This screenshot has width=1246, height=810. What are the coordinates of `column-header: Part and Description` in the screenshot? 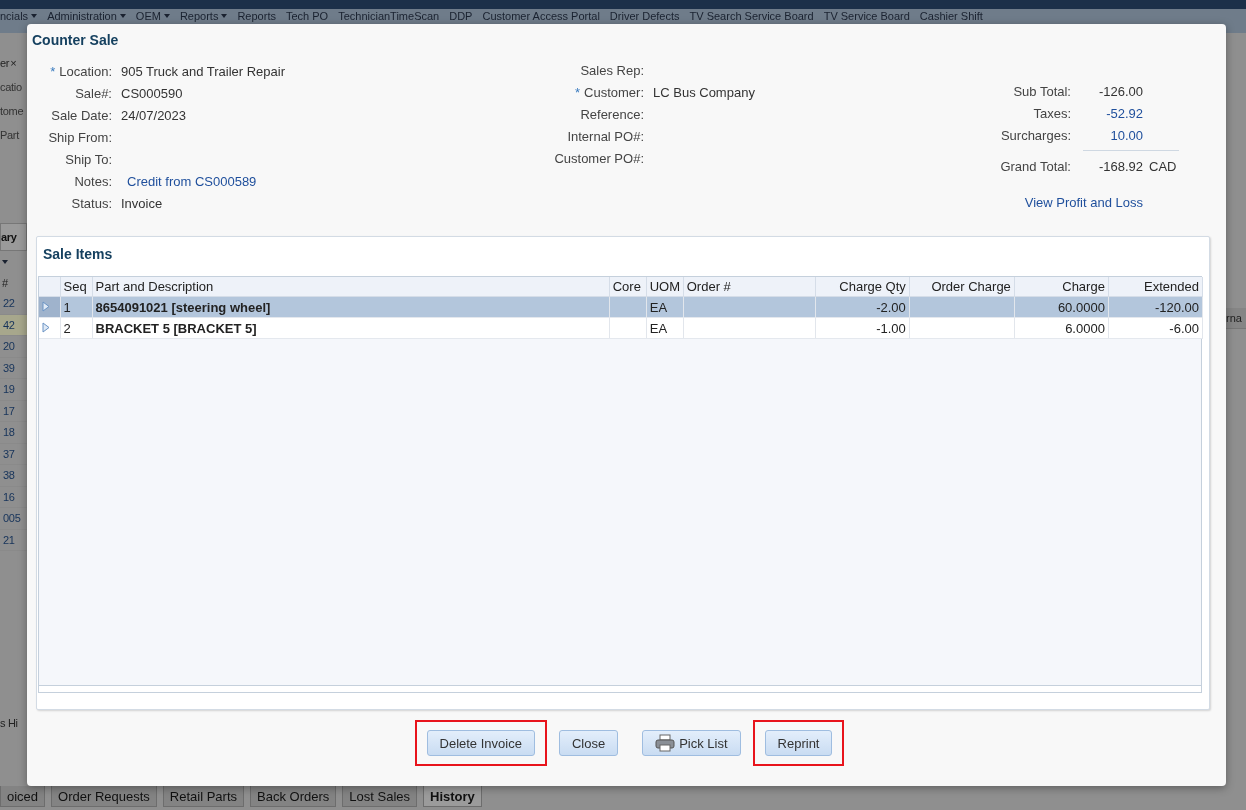 It's located at (351, 287).